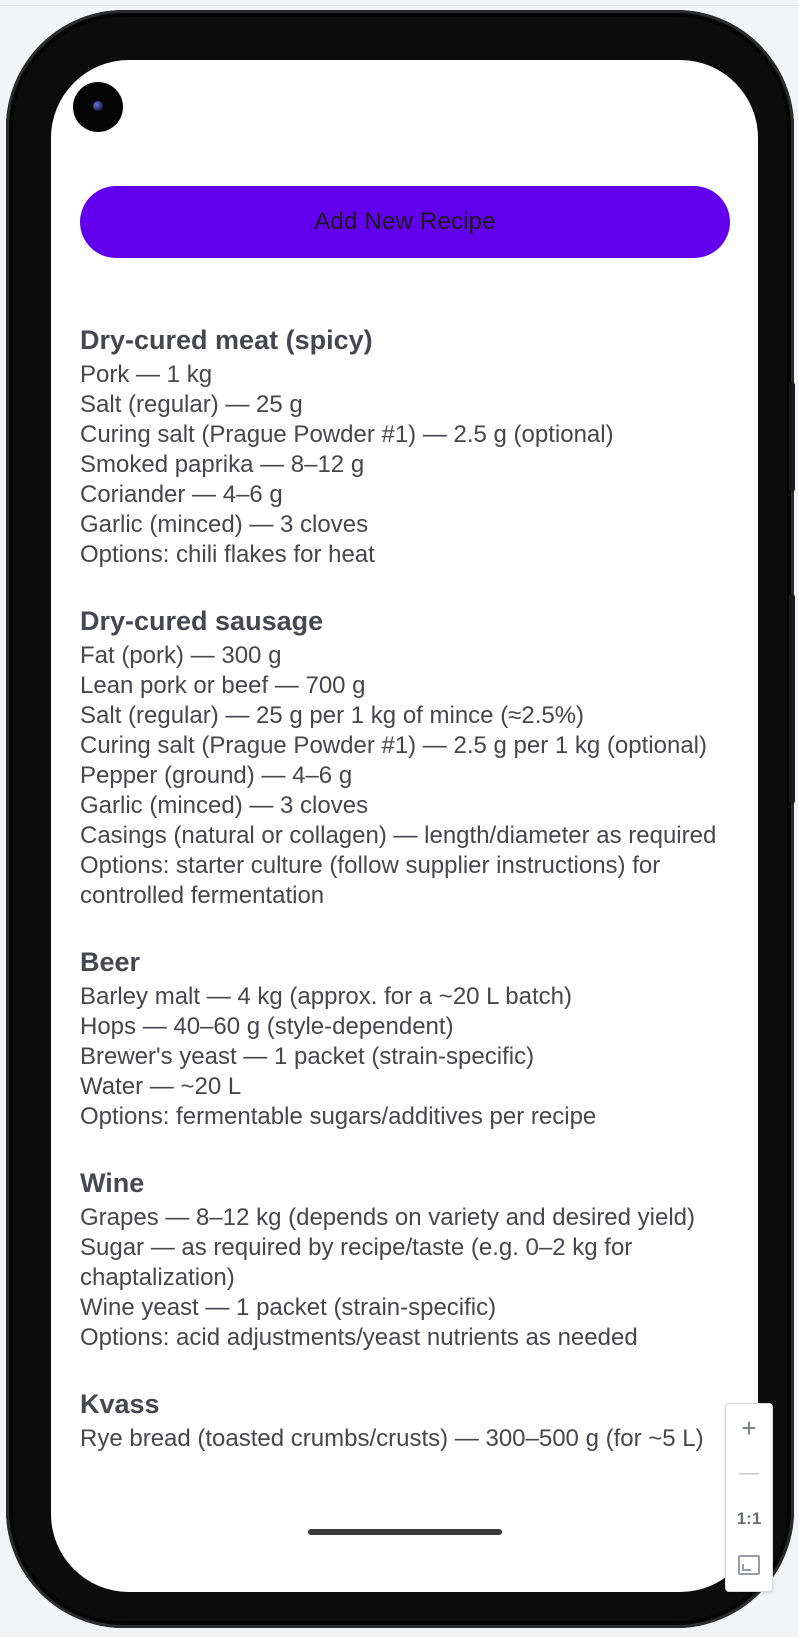 The width and height of the screenshot is (798, 1637). Describe the element at coordinates (110, 962) in the screenshot. I see `recipe-title: Beer` at that location.